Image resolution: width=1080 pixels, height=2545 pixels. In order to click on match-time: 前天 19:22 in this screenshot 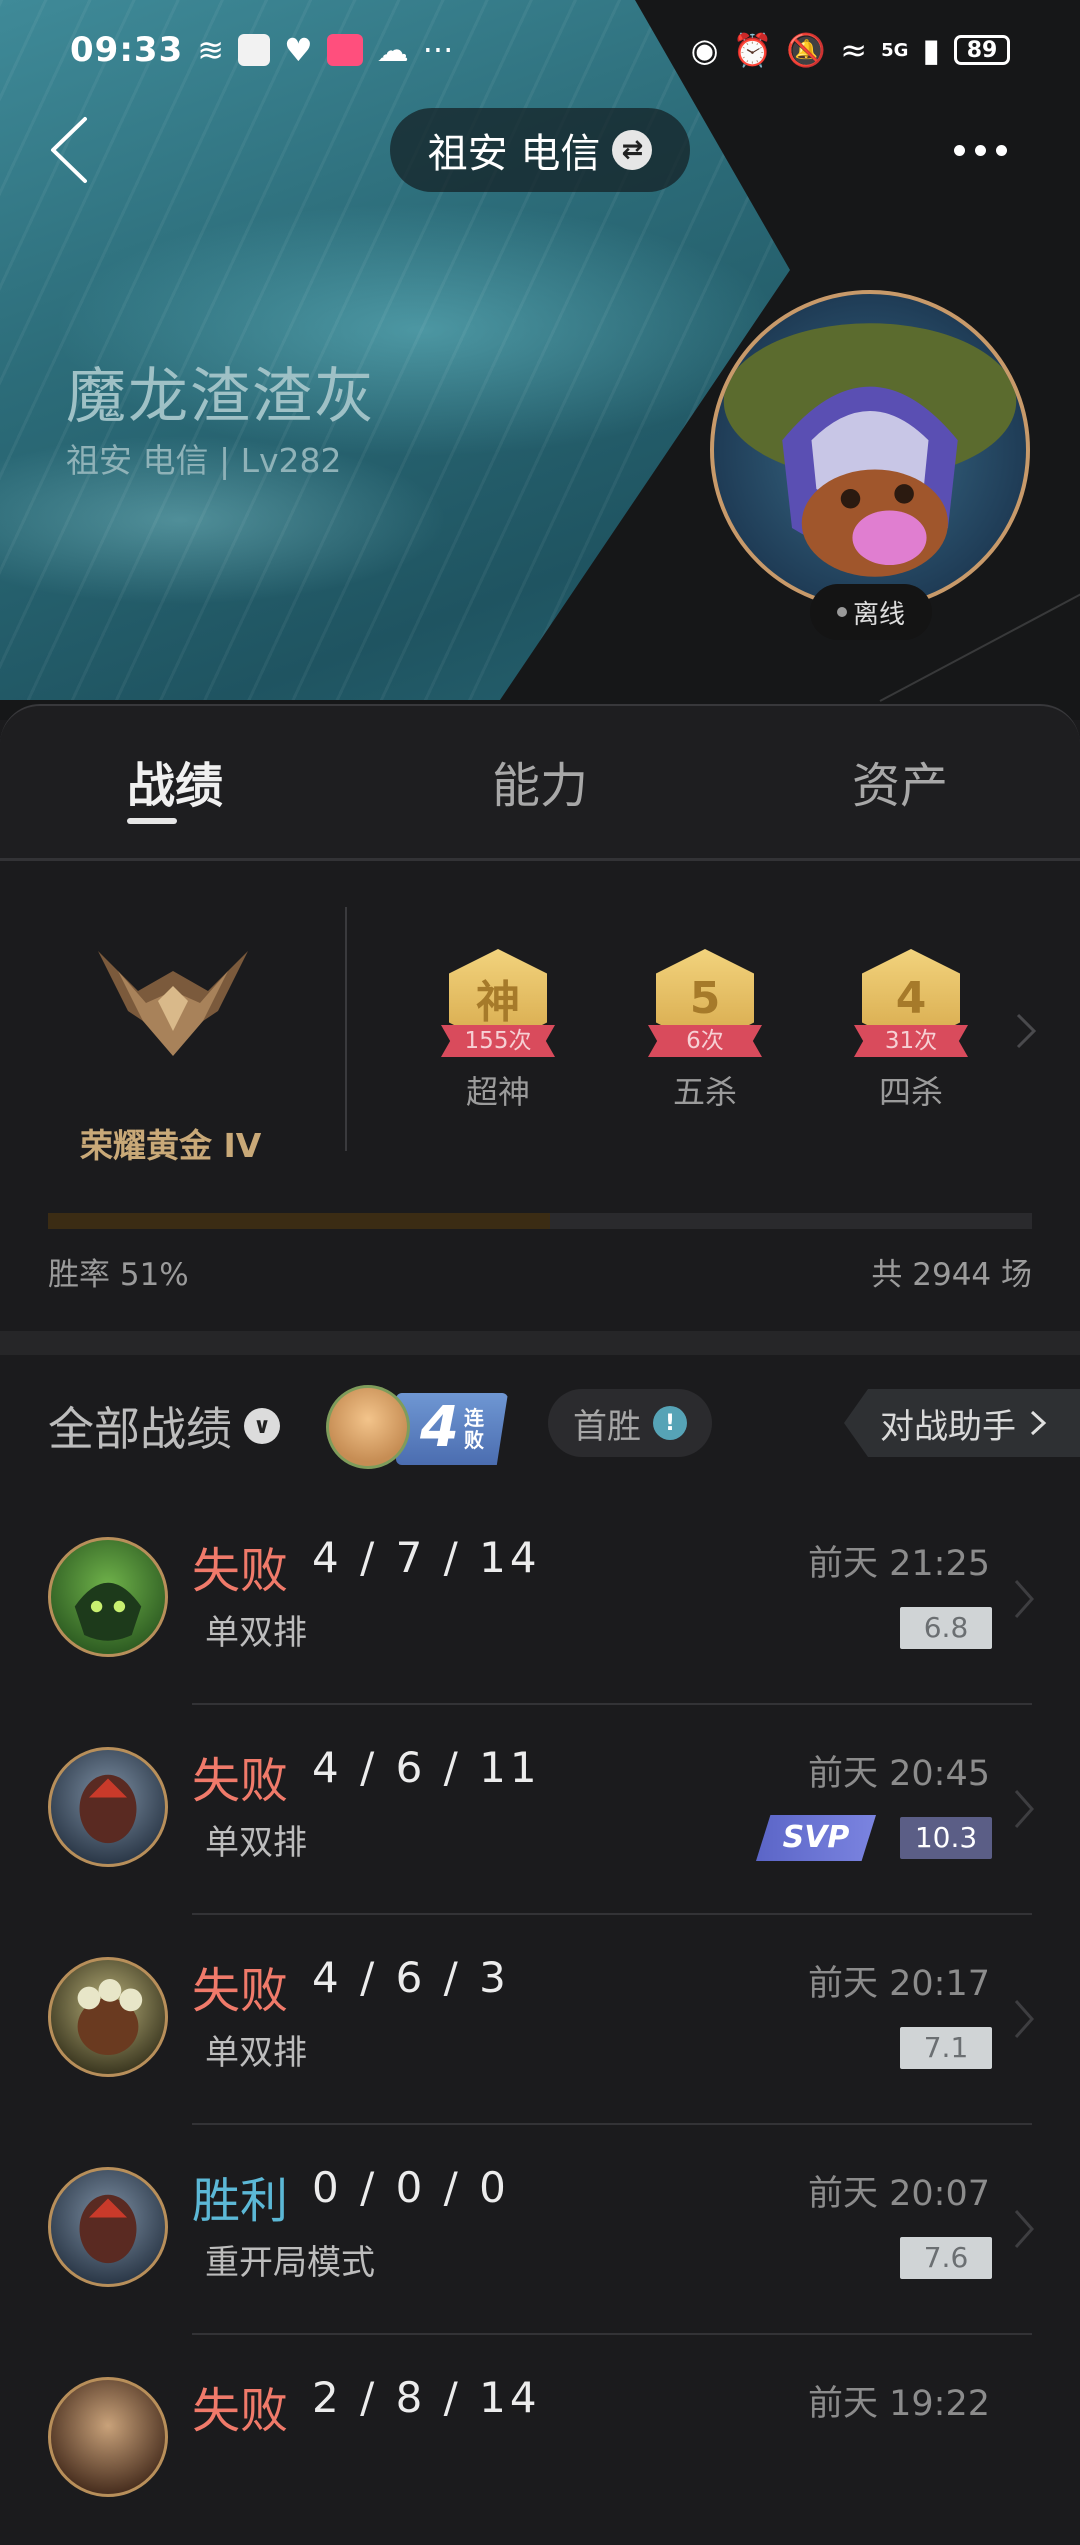, I will do `click(899, 2404)`.